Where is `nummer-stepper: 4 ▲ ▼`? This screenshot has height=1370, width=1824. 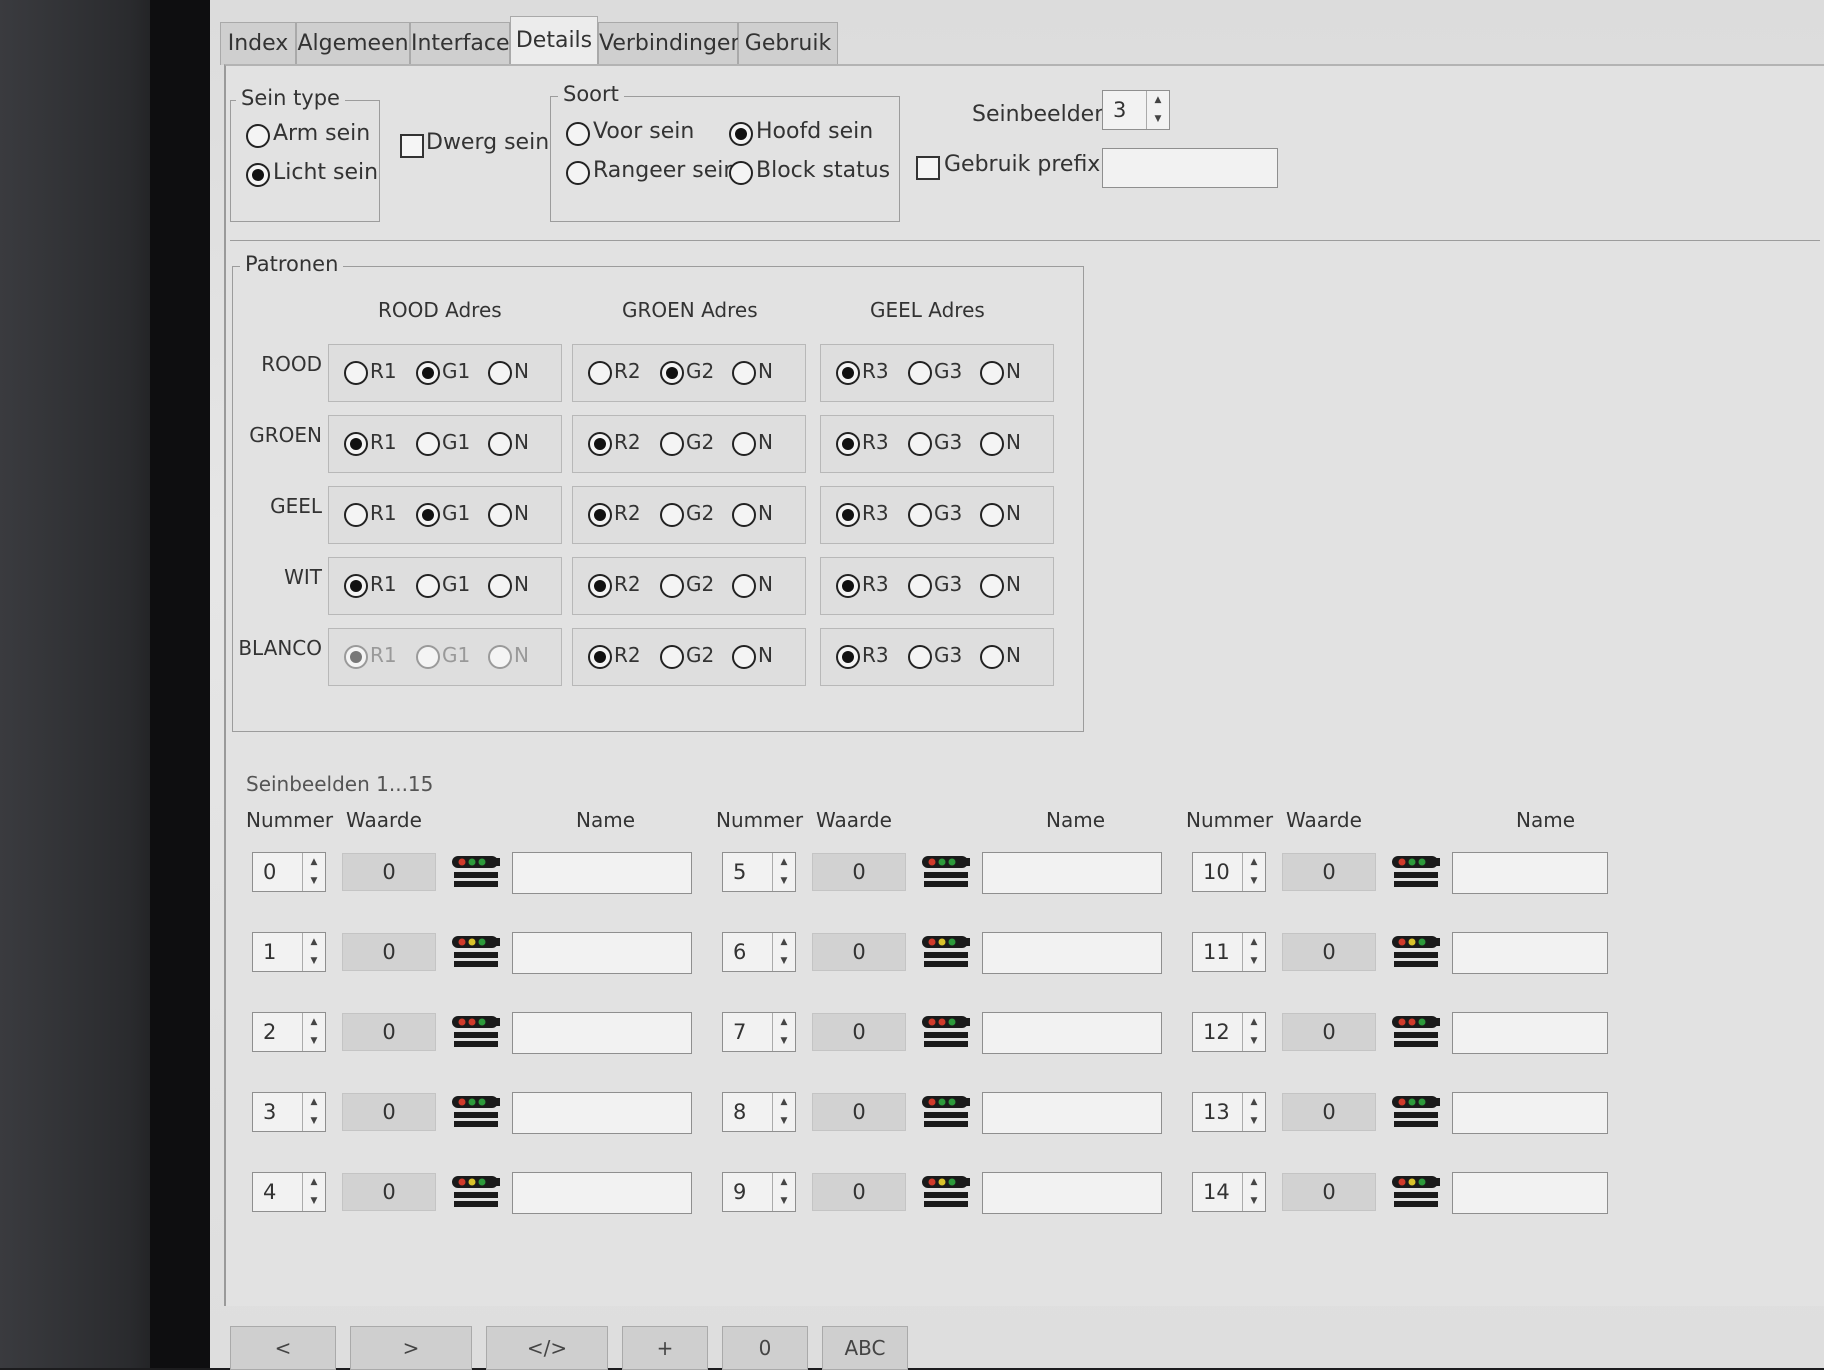 nummer-stepper: 4 ▲ ▼ is located at coordinates (289, 1192).